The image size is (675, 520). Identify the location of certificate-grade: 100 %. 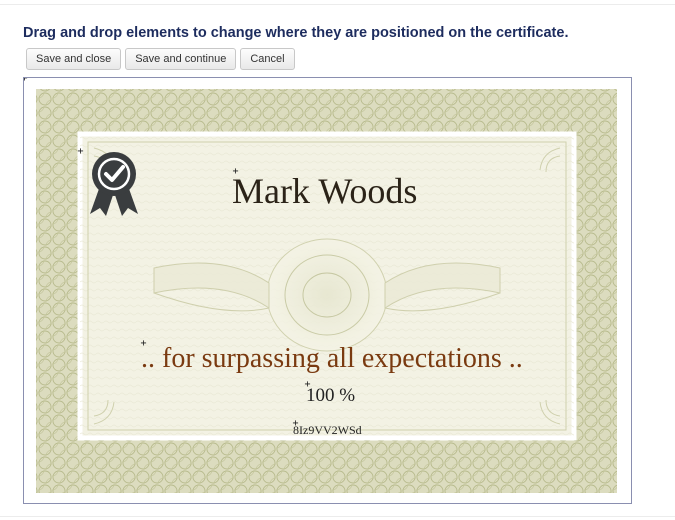
(330, 396).